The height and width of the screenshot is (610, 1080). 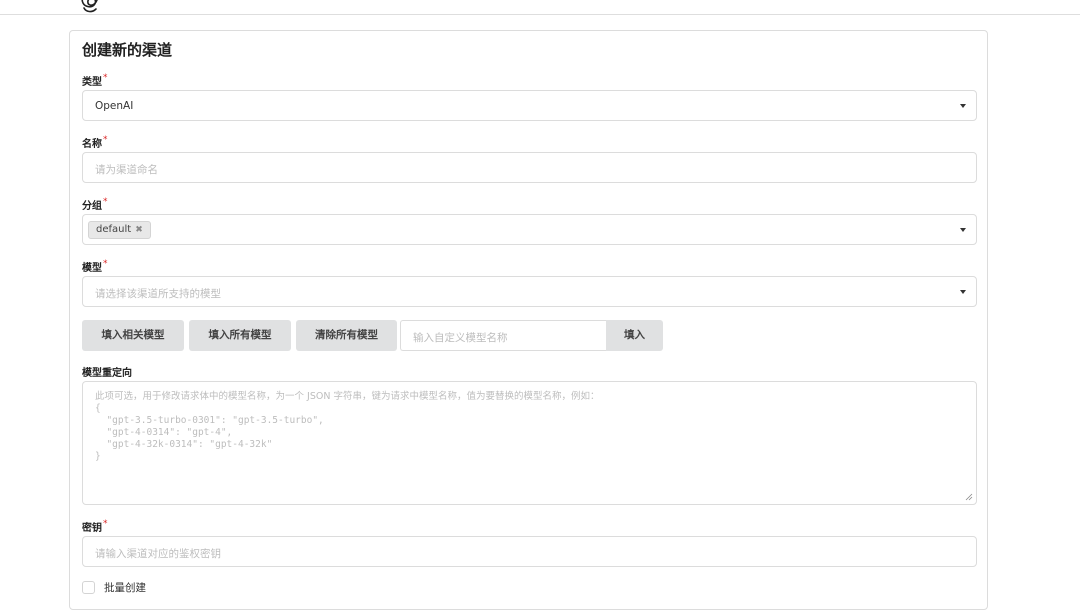 I want to click on key-input-placeholder: 请输入渠道对应的鉴权密钥, so click(x=158, y=554).